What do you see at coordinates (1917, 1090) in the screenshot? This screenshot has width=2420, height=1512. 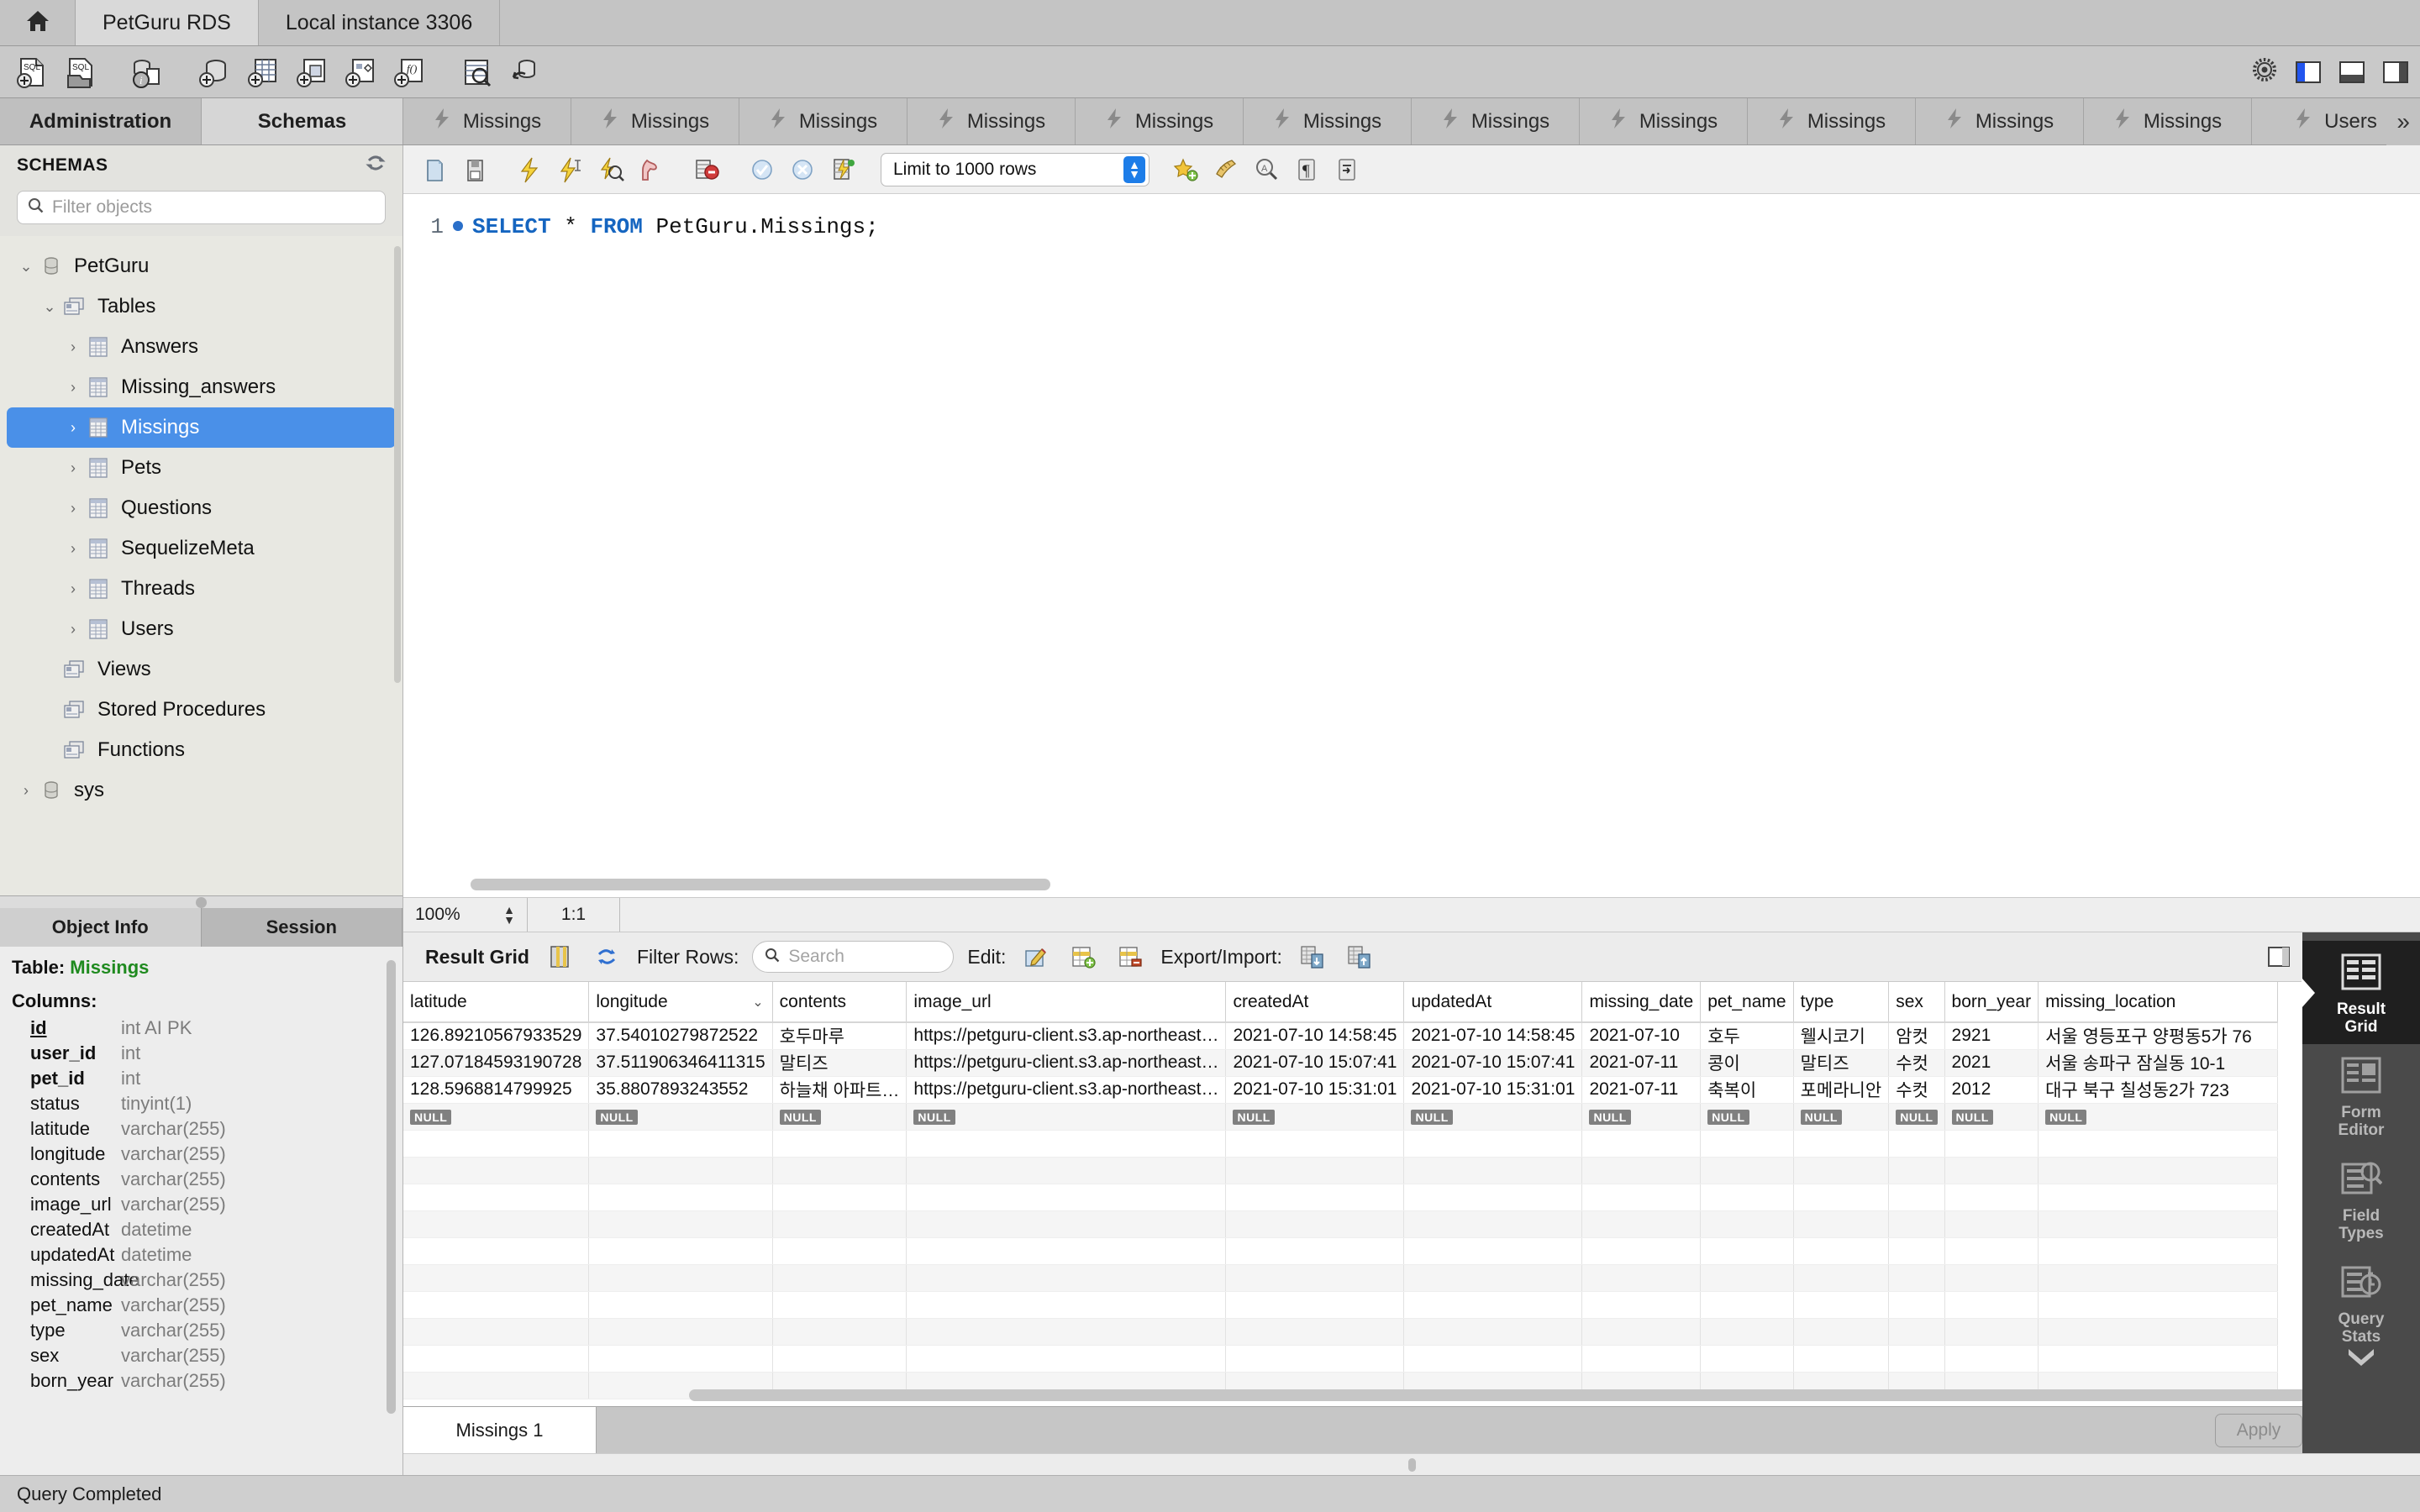 I see `grid-cell-sex: 수컷` at bounding box center [1917, 1090].